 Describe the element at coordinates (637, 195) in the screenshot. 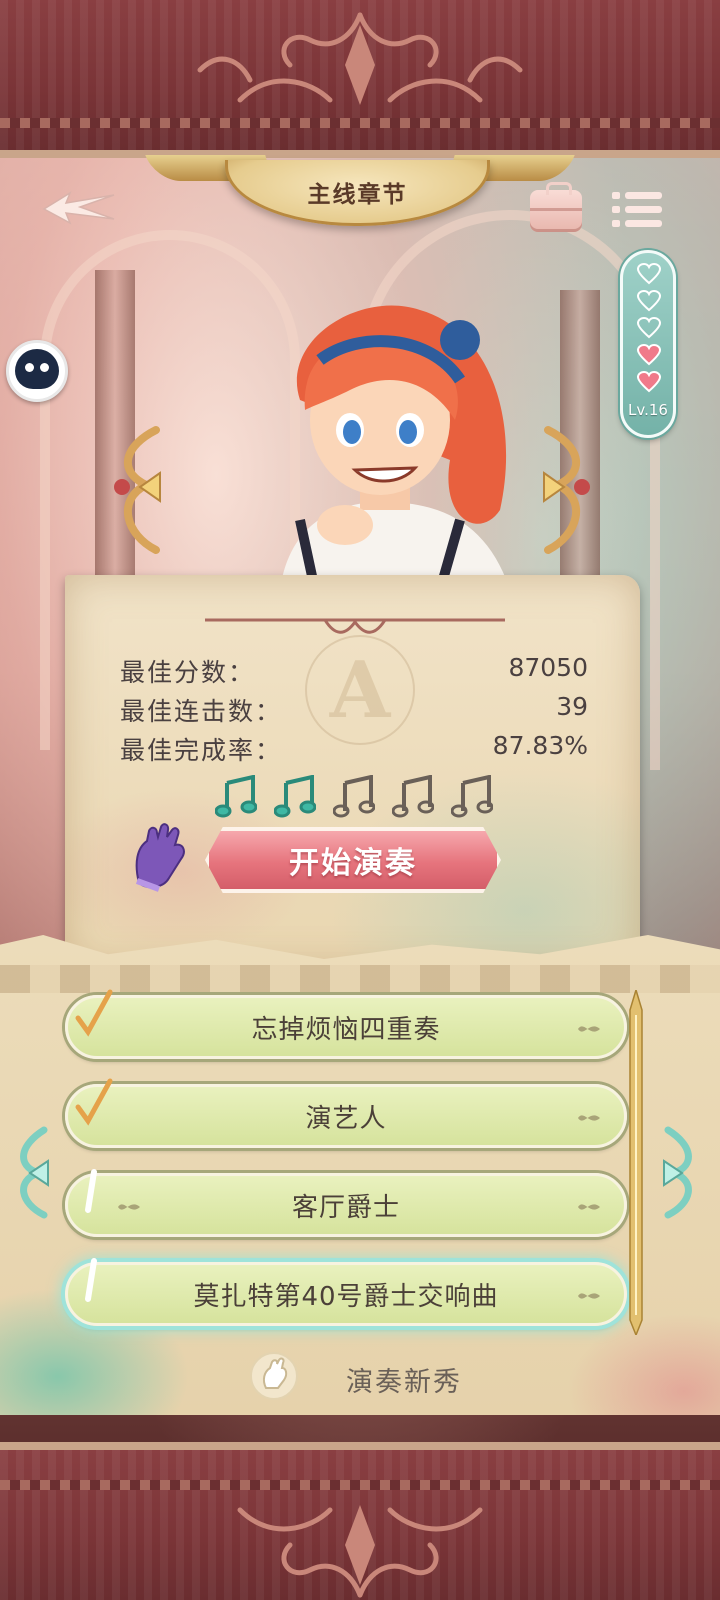

I see `list-menu-icon` at that location.